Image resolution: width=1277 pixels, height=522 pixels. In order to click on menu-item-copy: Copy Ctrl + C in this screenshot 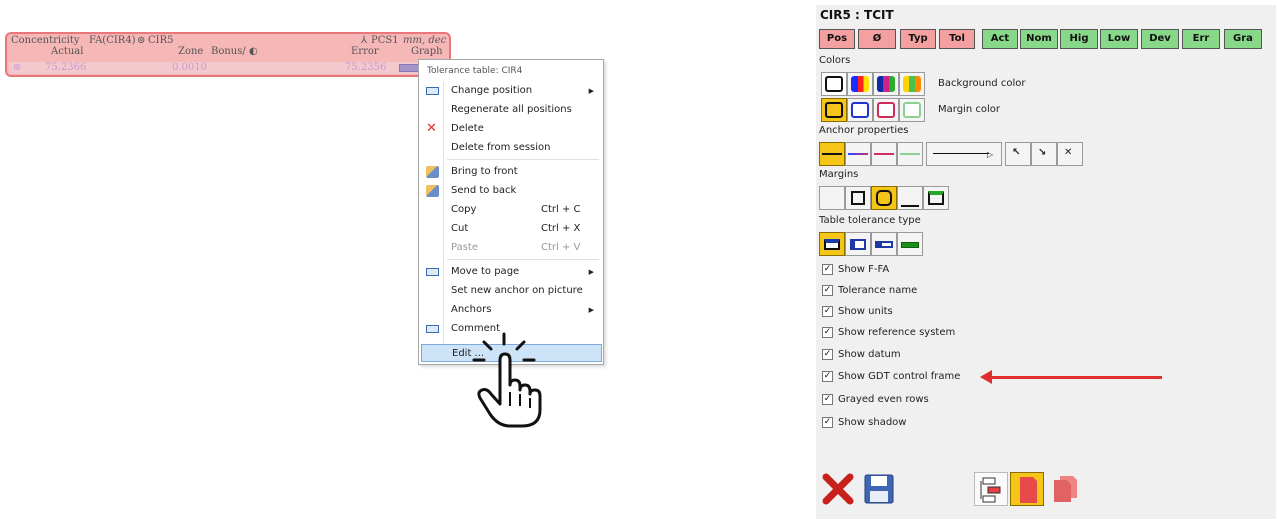, I will do `click(511, 210)`.